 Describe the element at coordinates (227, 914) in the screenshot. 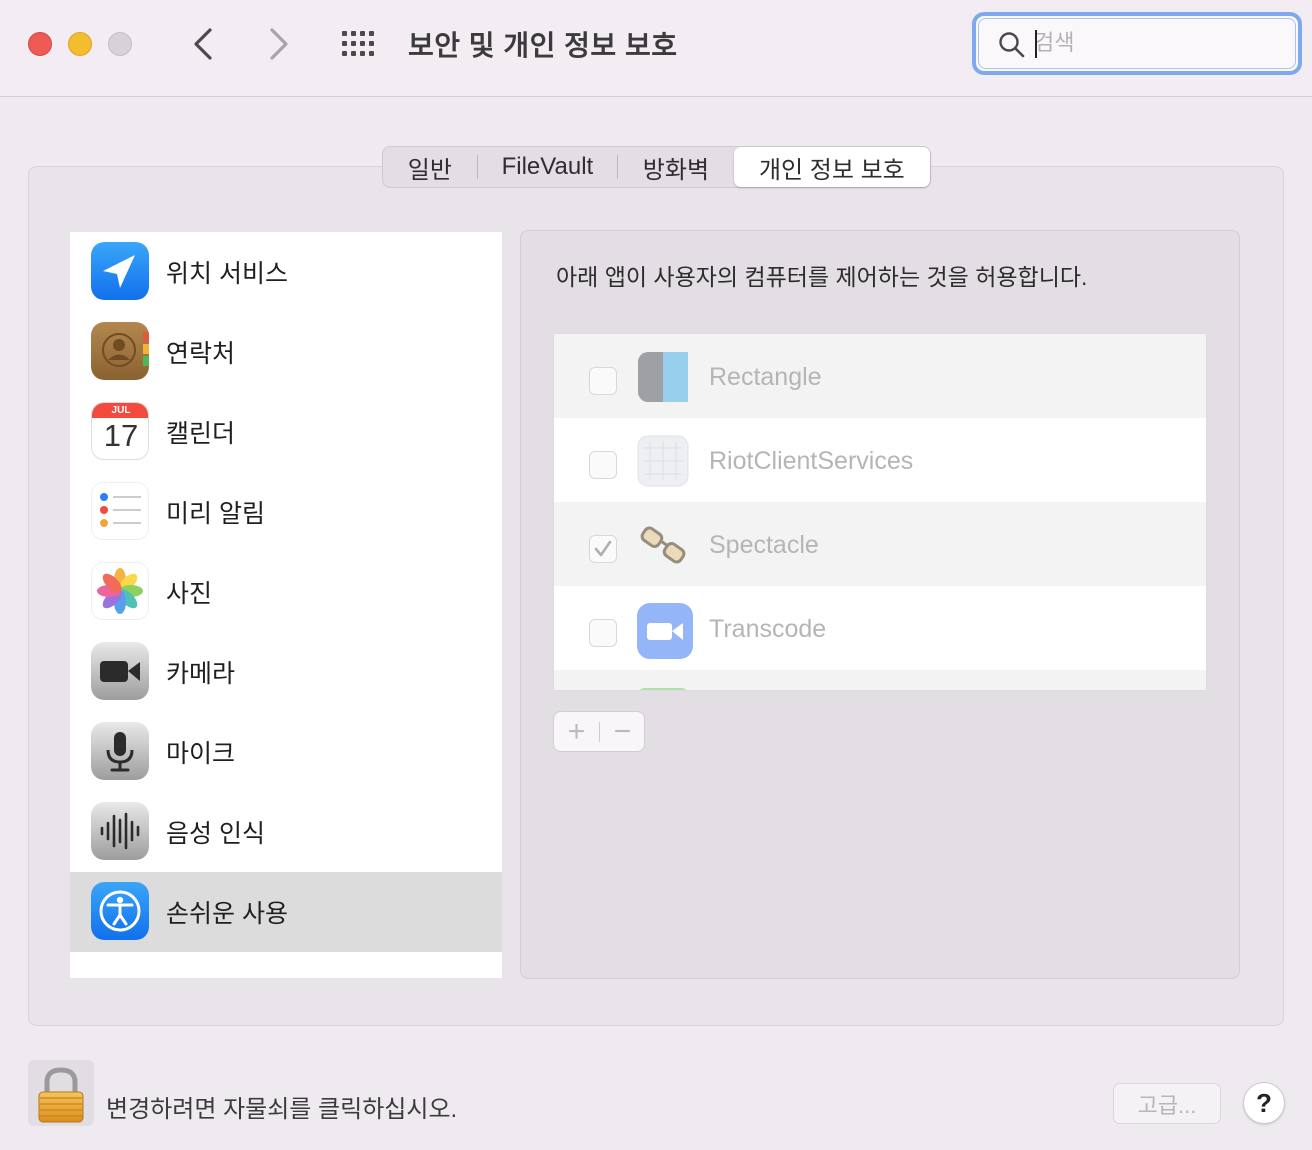

I see `sidebar-item-label: 손쉬운 사용` at that location.